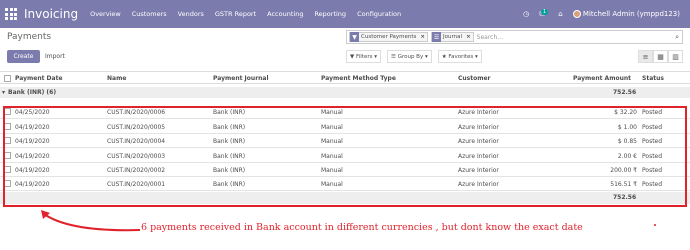 The width and height of the screenshot is (690, 250). Describe the element at coordinates (91, 221) in the screenshot. I see `annotation-arrow` at that location.